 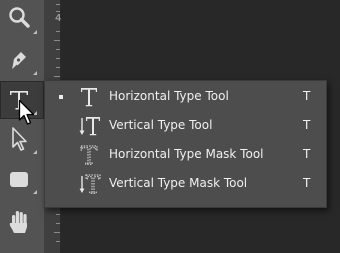 I want to click on menu-item-label: Horizontal Type Mask Tool, so click(x=186, y=154).